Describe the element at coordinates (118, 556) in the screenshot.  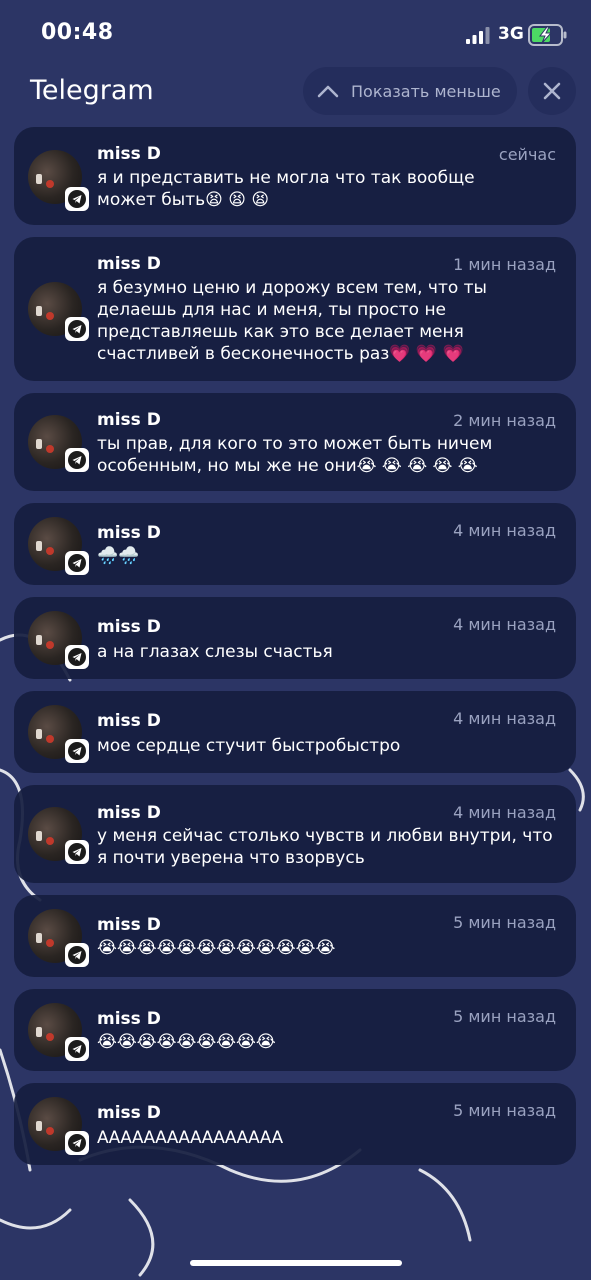
I see `notification-text: 🌧️🌧️` at that location.